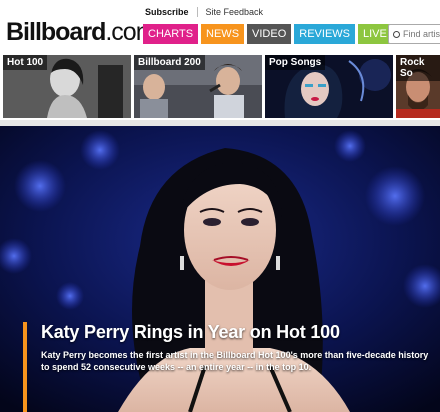 Image resolution: width=440 pixels, height=412 pixels. Describe the element at coordinates (223, 34) in the screenshot. I see `nav-tab-news: NEWS` at that location.